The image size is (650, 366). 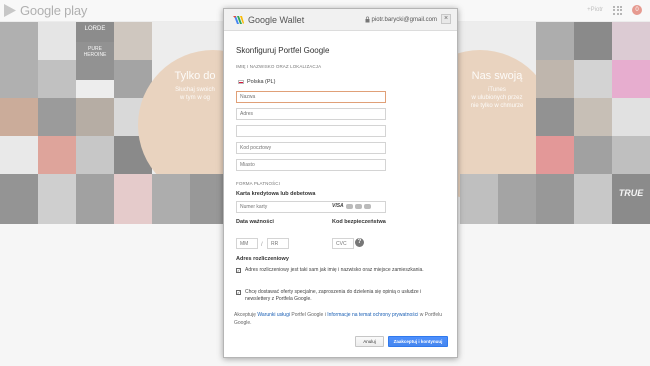 I want to click on address-line2-field, so click(x=311, y=131).